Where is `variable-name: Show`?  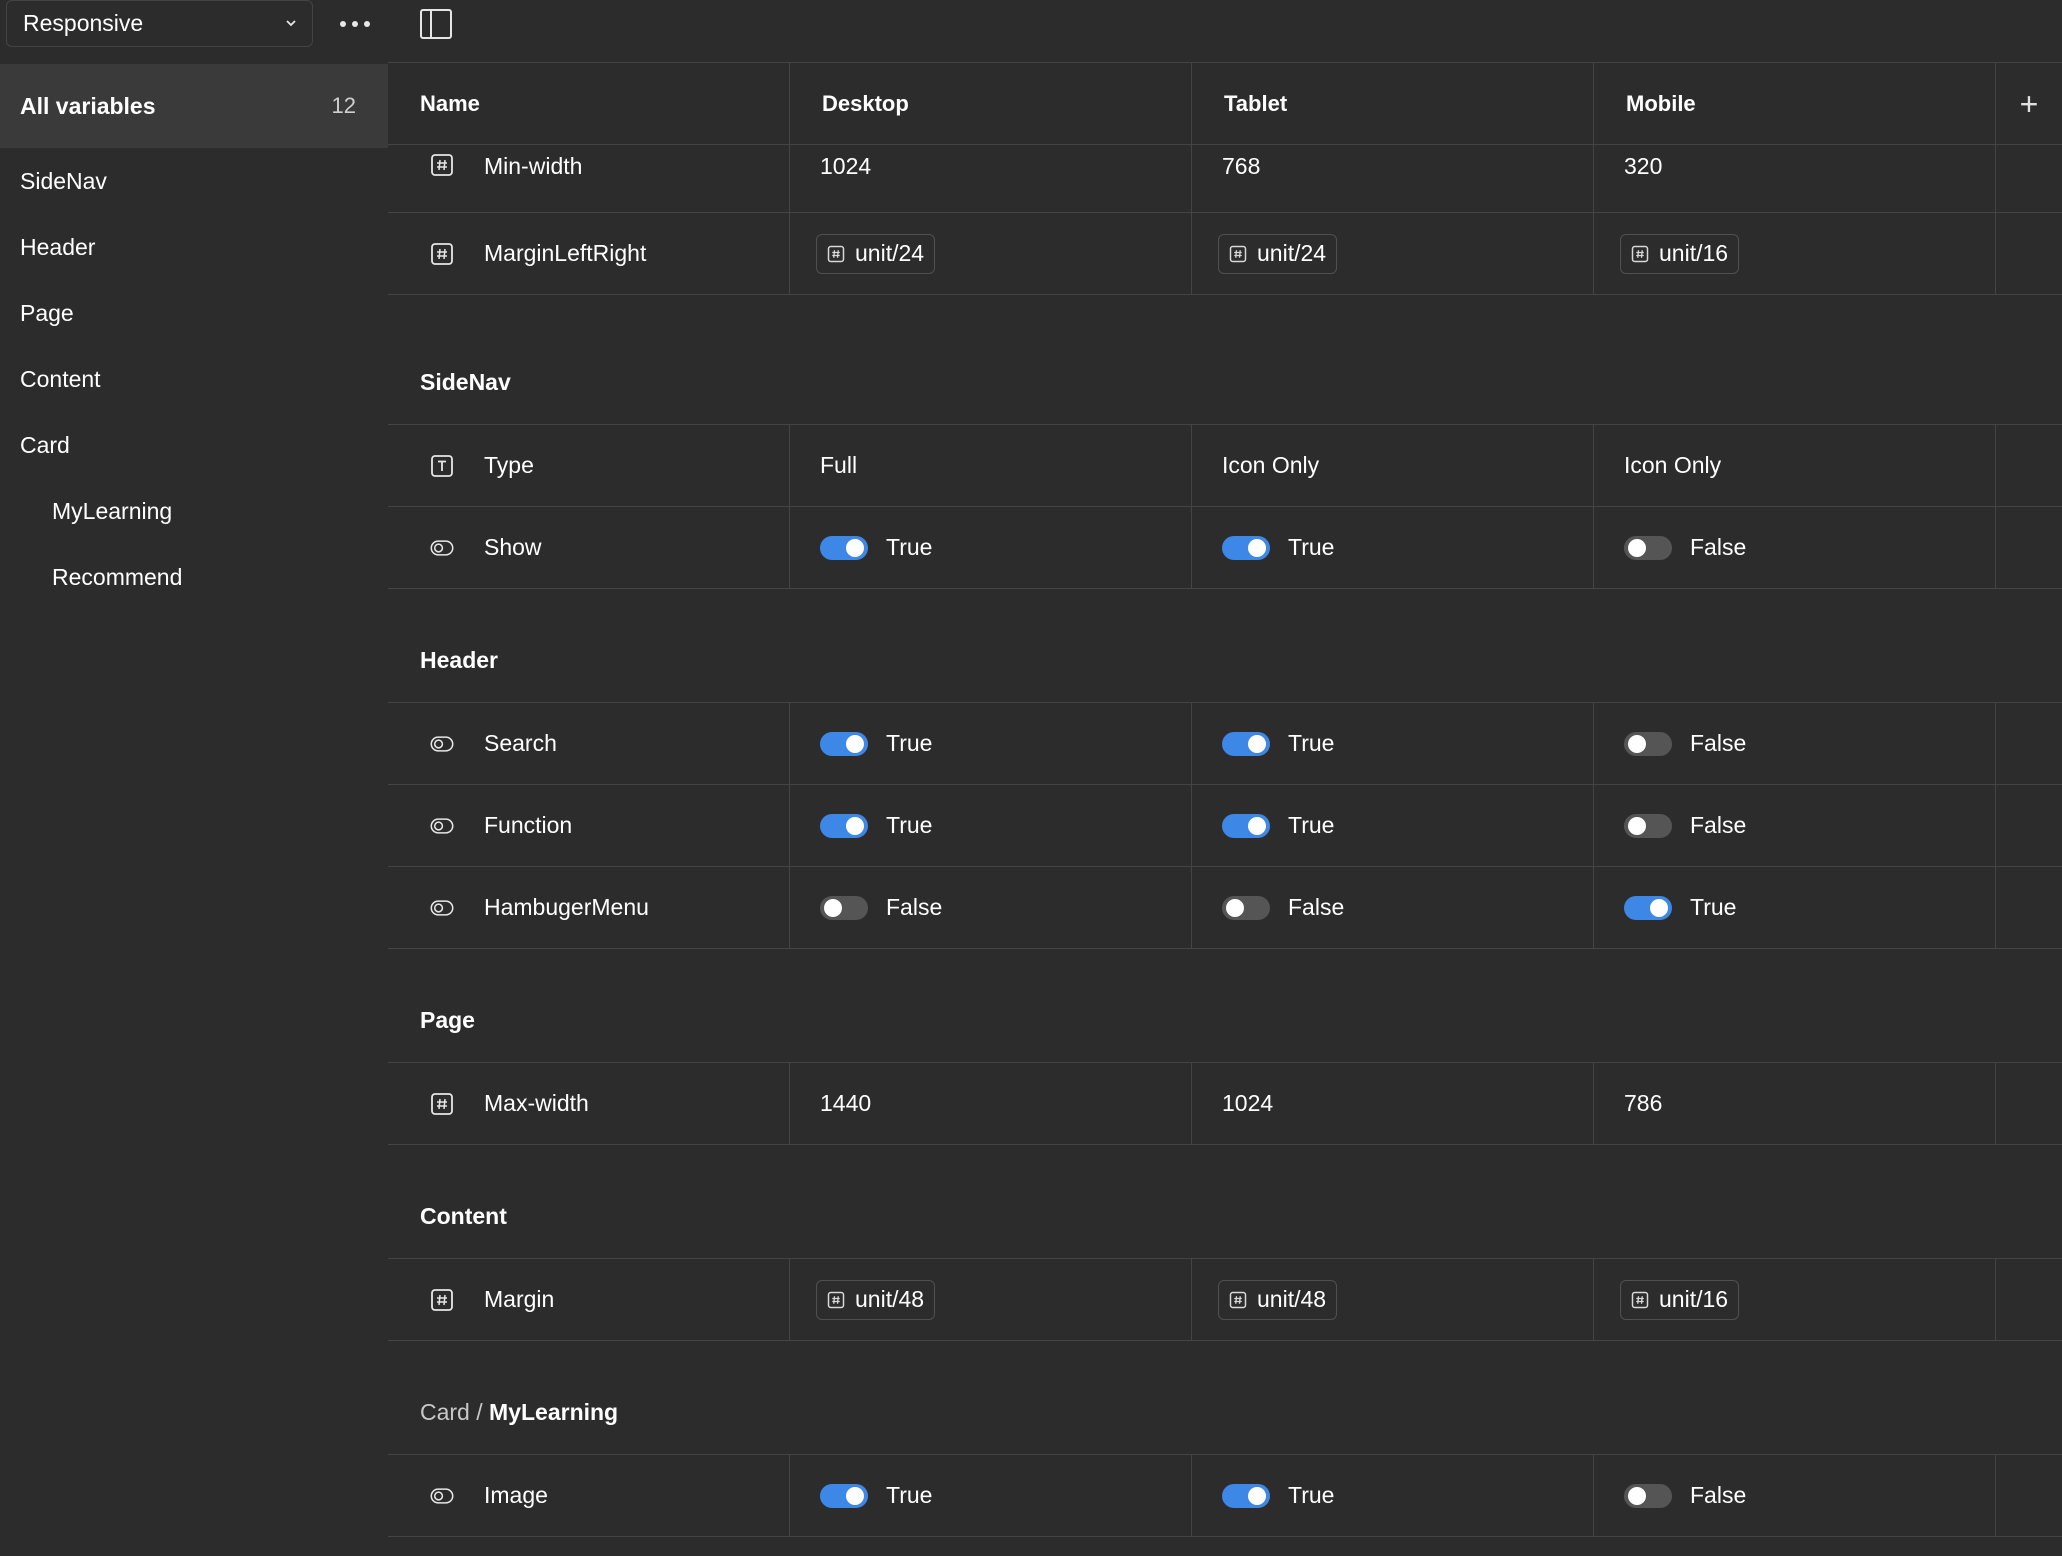 variable-name: Show is located at coordinates (513, 547).